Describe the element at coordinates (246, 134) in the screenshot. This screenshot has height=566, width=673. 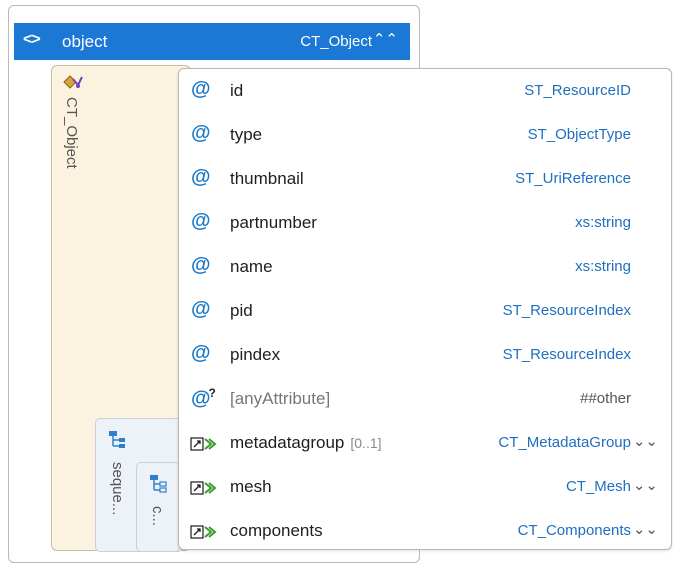
I see `attribute-name: type` at that location.